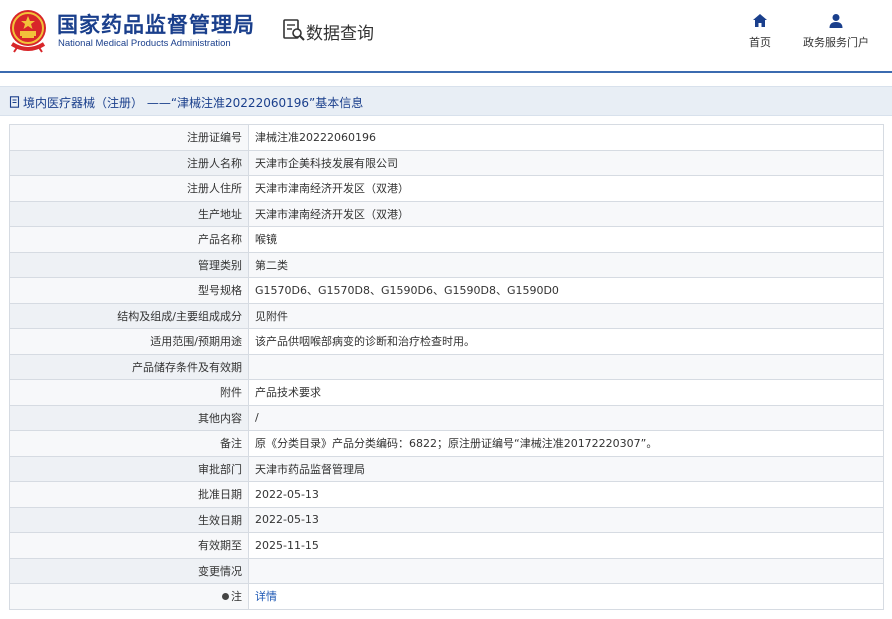 This screenshot has width=892, height=619. I want to click on field-value: 天津市药品监督管理局, so click(566, 468).